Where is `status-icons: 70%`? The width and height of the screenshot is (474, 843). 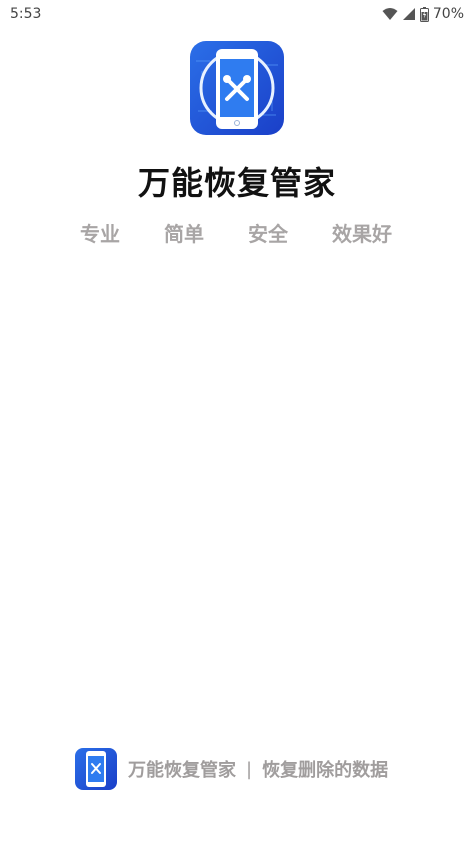 status-icons: 70% is located at coordinates (423, 14).